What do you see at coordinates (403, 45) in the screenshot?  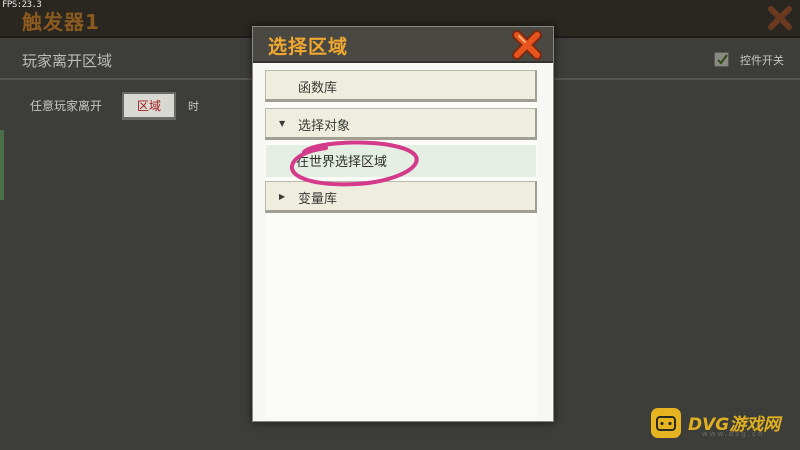 I see `dialog-header: 选择区域` at bounding box center [403, 45].